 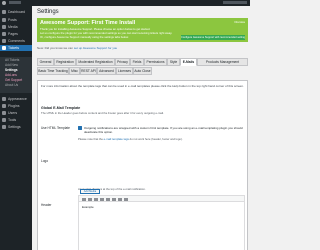 I want to click on editor-content: Example, so click(x=88, y=207).